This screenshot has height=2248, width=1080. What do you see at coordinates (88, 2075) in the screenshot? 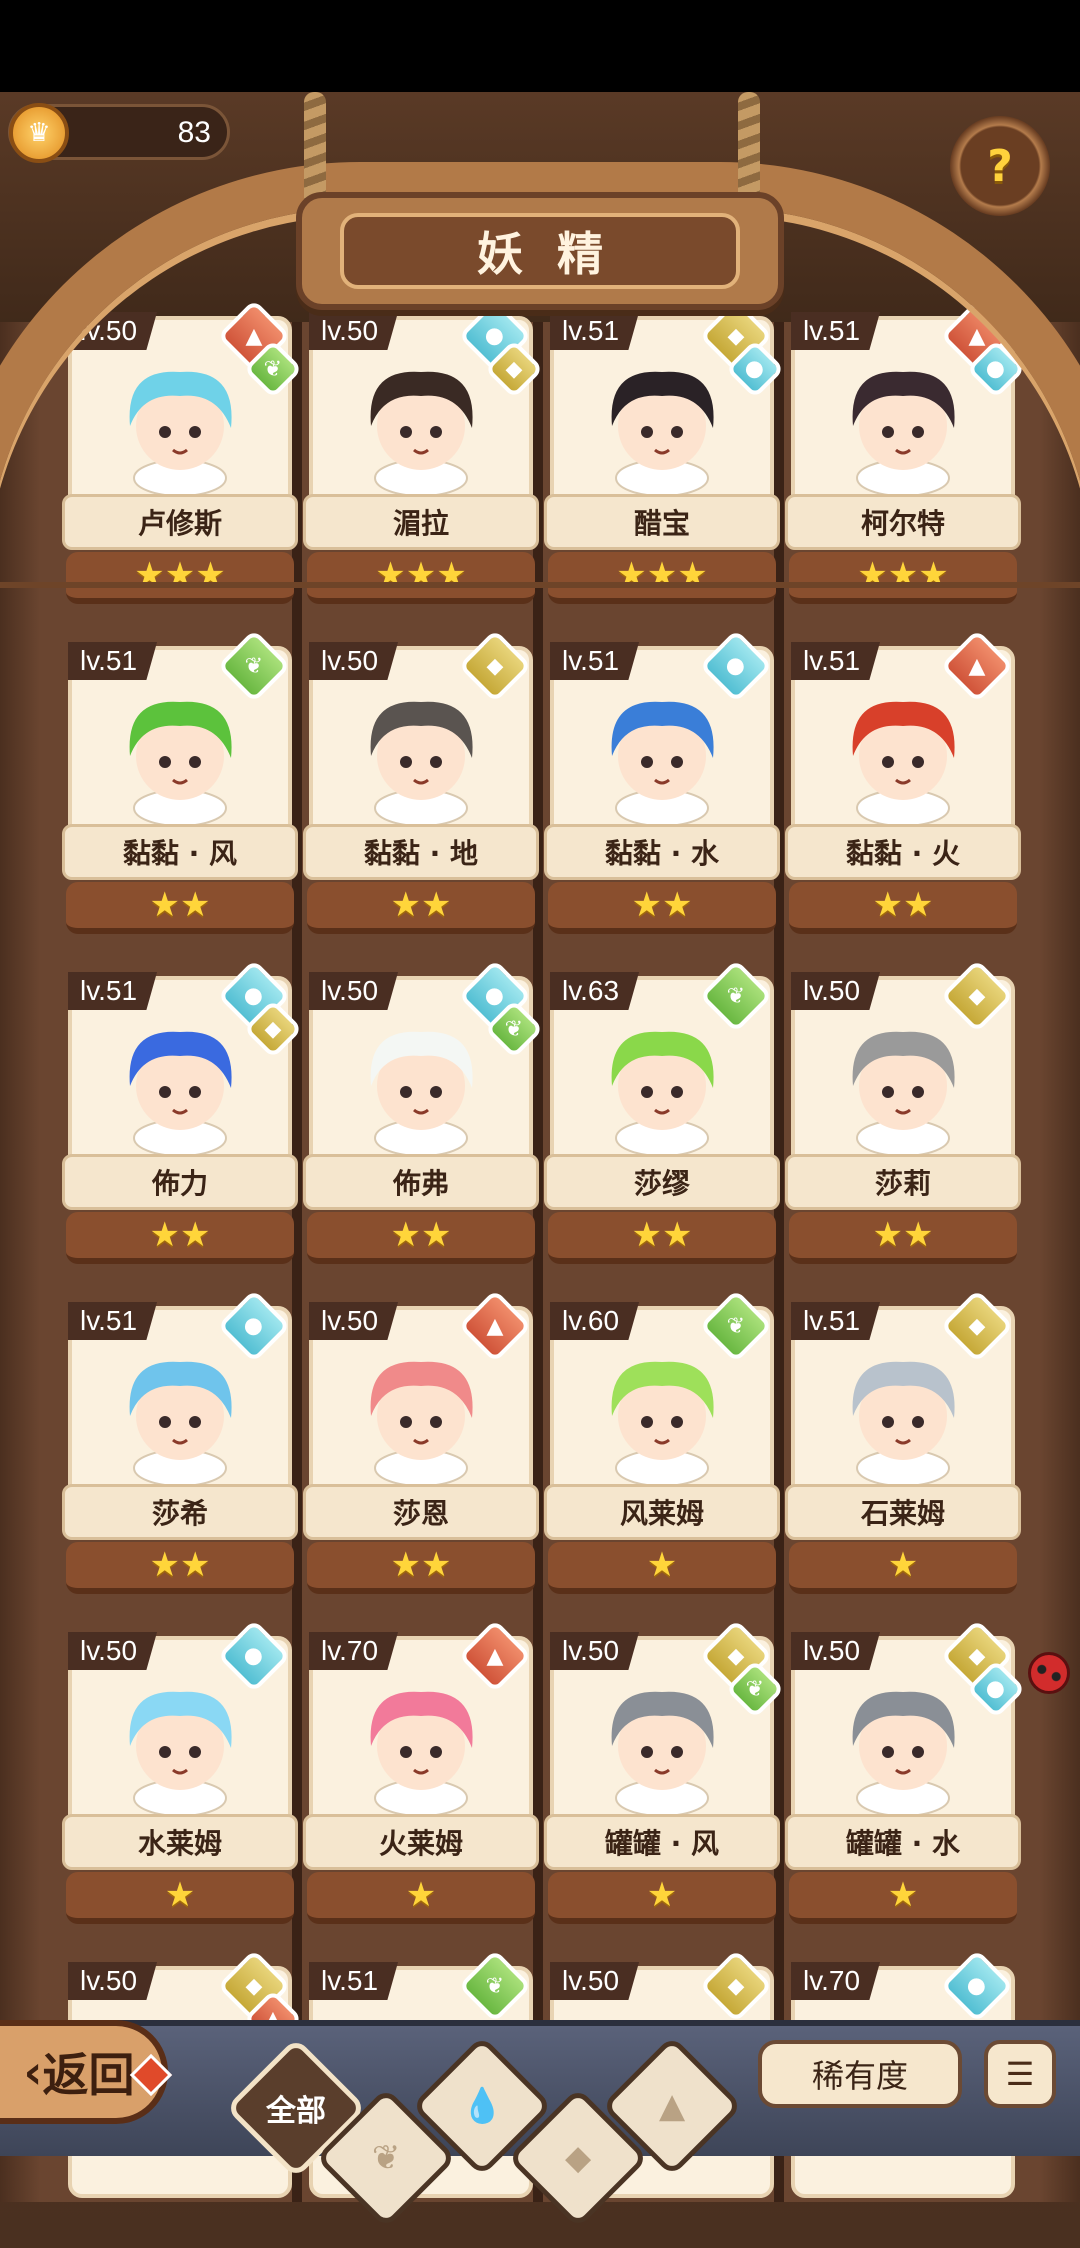
I see `back-label: 返回` at bounding box center [88, 2075].